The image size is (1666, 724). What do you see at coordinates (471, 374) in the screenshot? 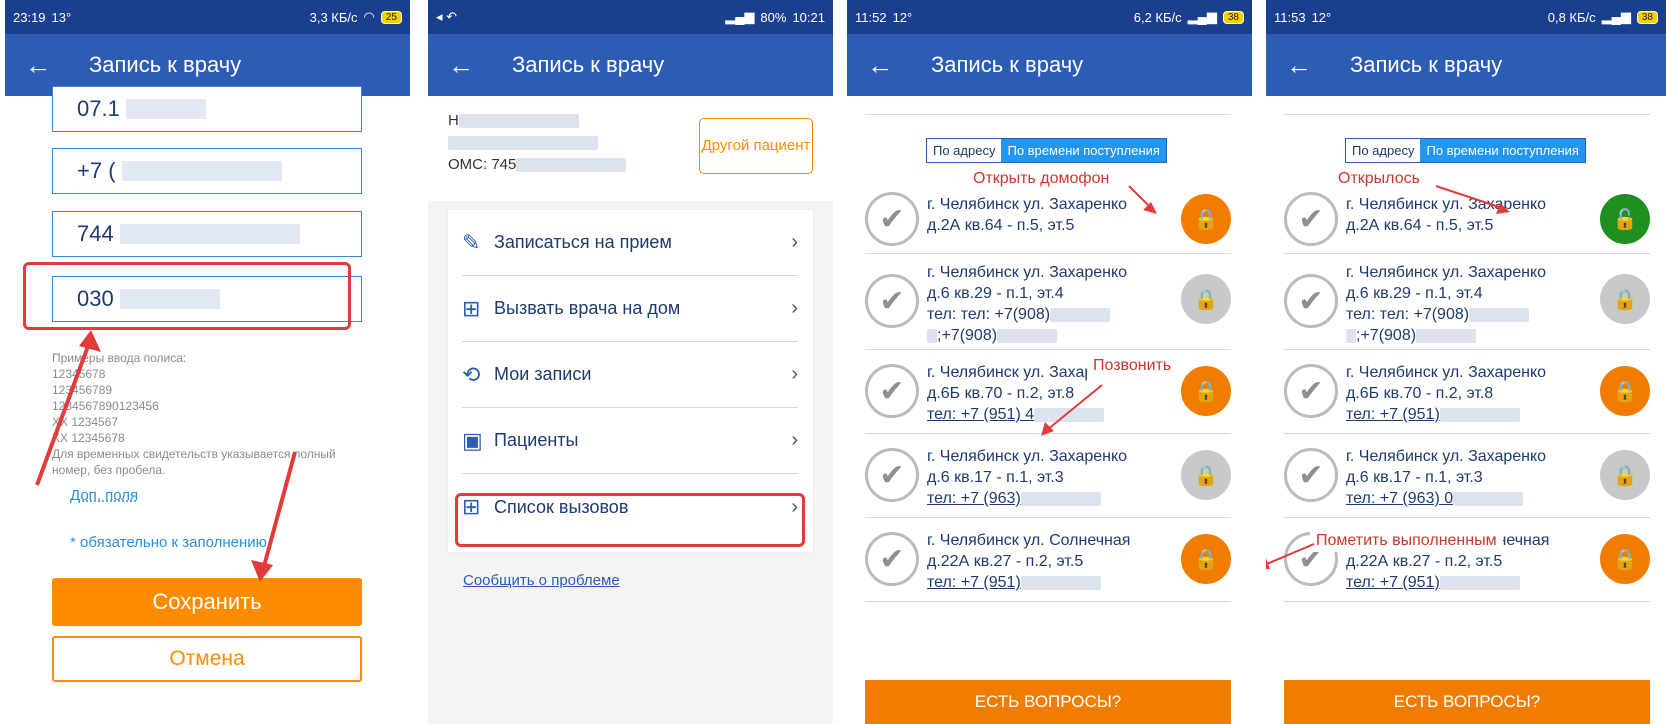
I see `history-icon: ⟲` at bounding box center [471, 374].